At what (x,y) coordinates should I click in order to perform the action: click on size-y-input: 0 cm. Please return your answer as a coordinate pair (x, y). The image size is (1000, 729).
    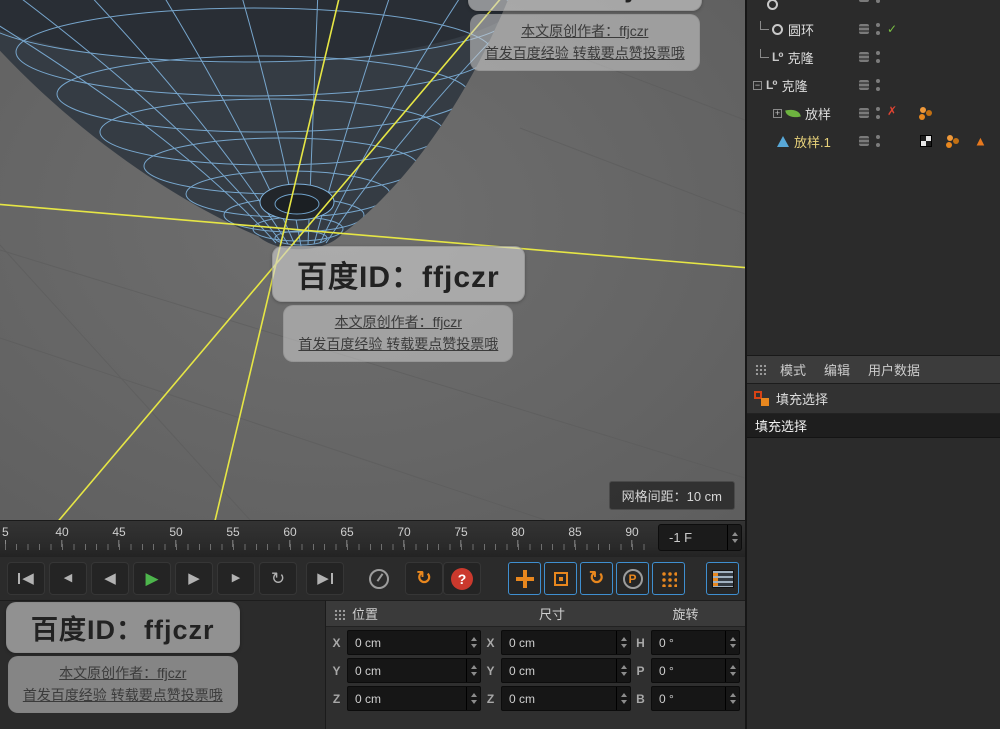
    Looking at the image, I should click on (566, 670).